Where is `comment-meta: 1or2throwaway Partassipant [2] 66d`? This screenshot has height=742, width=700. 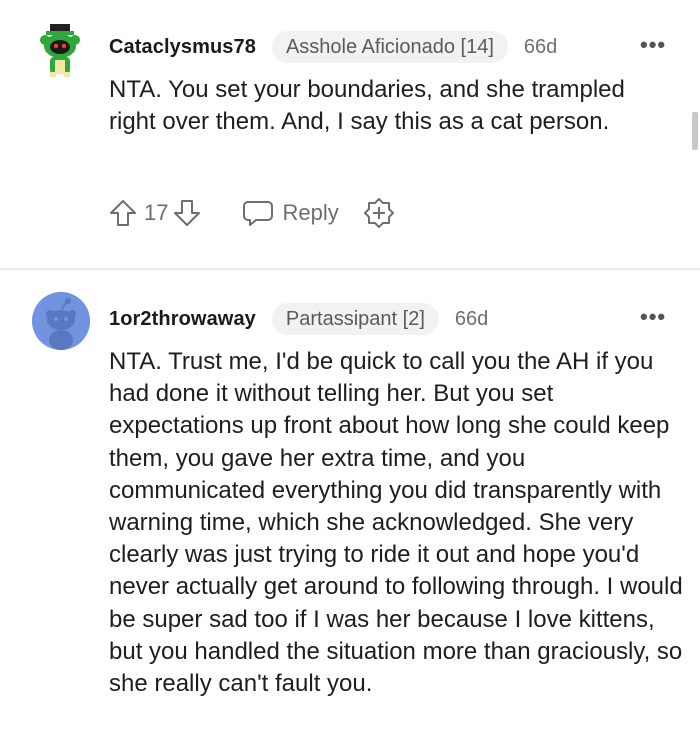
comment-meta: 1or2throwaway Partassipant [2] 66d is located at coordinates (298, 319).